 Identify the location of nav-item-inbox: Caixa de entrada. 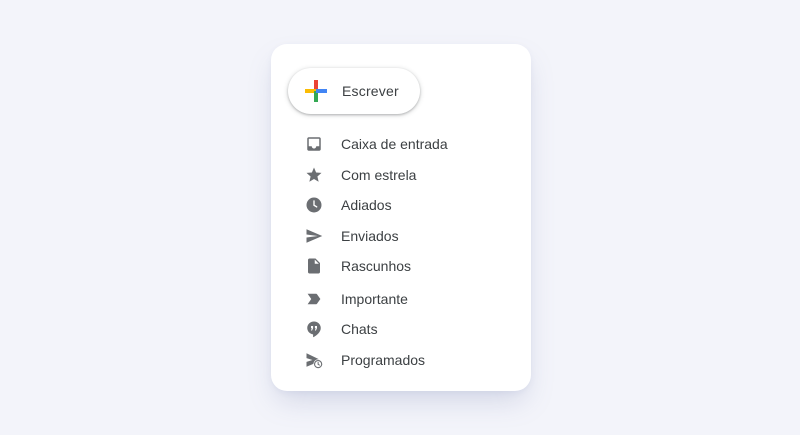
(401, 144).